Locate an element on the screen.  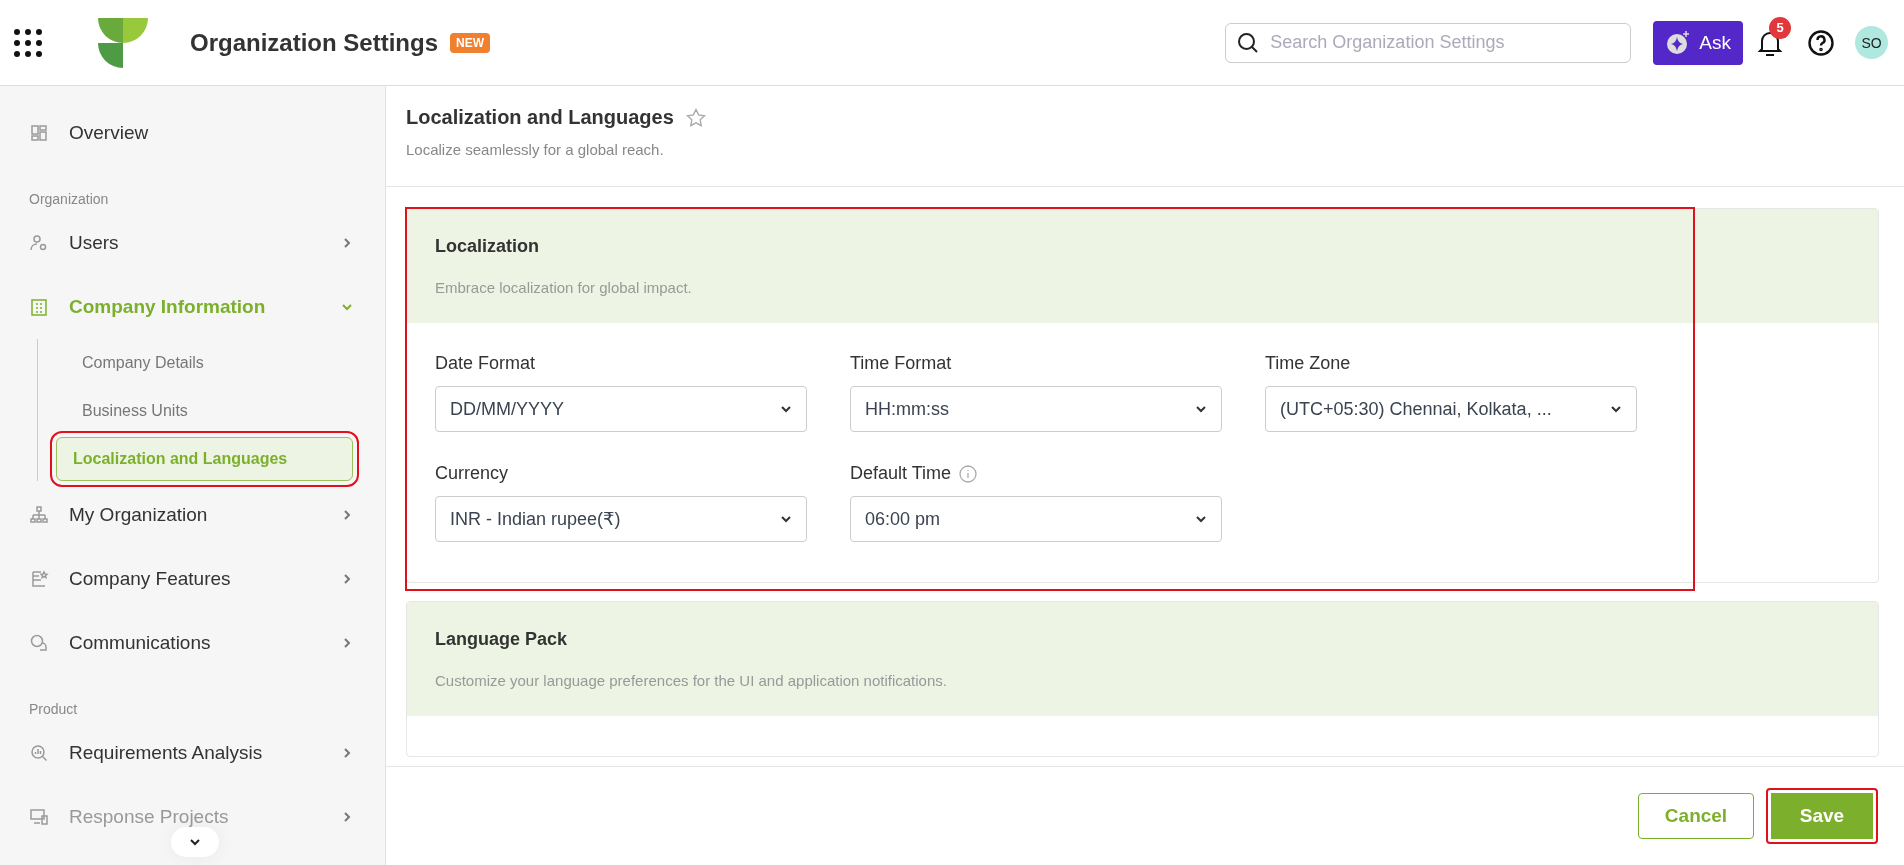
app-grid-icon is located at coordinates (28, 42).